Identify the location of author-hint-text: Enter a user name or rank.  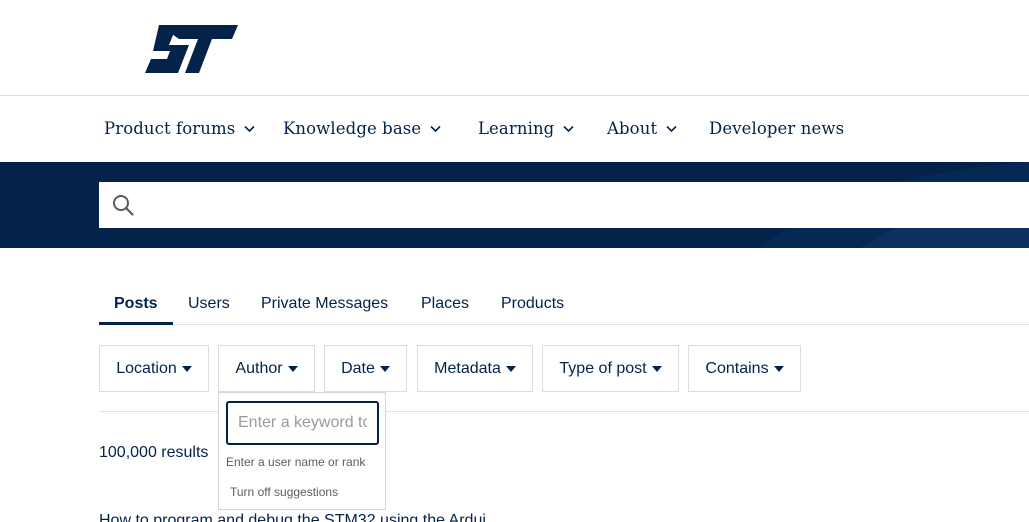
(296, 462).